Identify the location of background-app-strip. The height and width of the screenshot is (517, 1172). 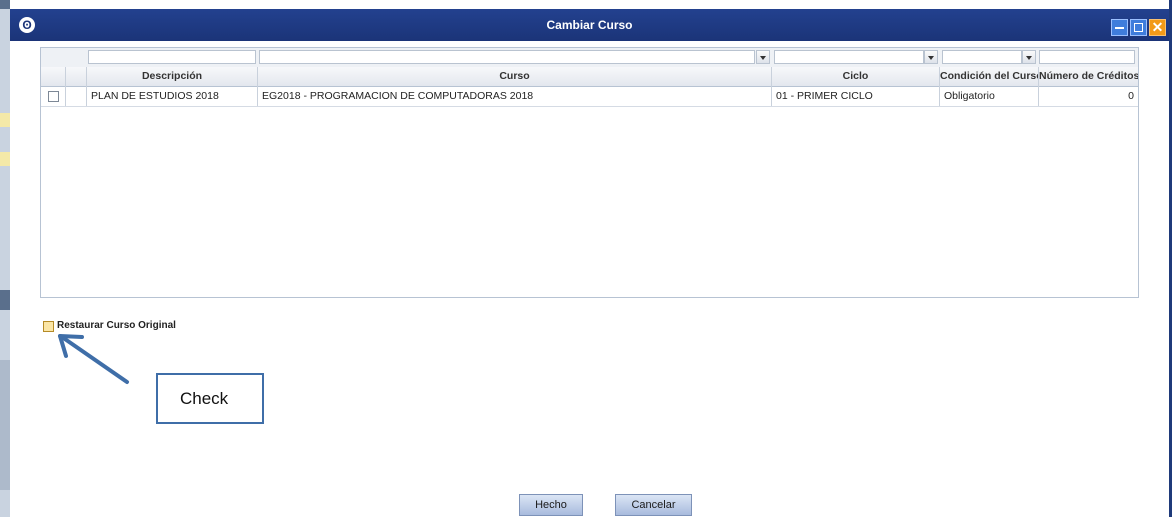
(5, 258).